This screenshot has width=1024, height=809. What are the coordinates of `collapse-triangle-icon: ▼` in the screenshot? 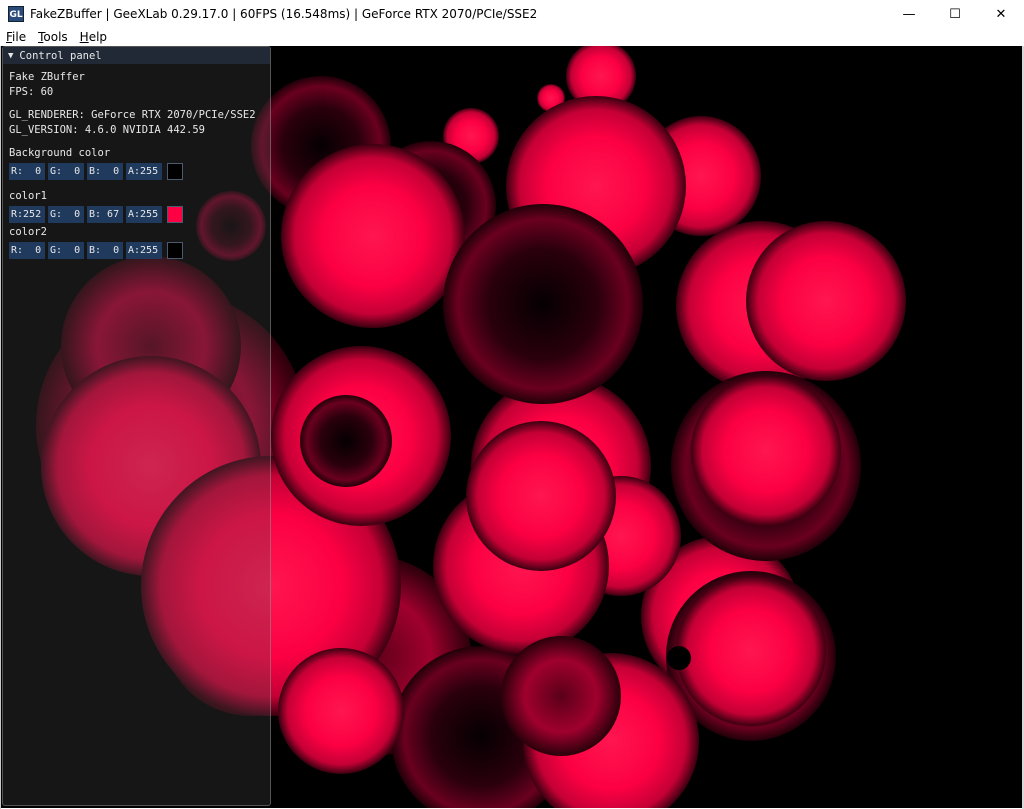 It's located at (10, 56).